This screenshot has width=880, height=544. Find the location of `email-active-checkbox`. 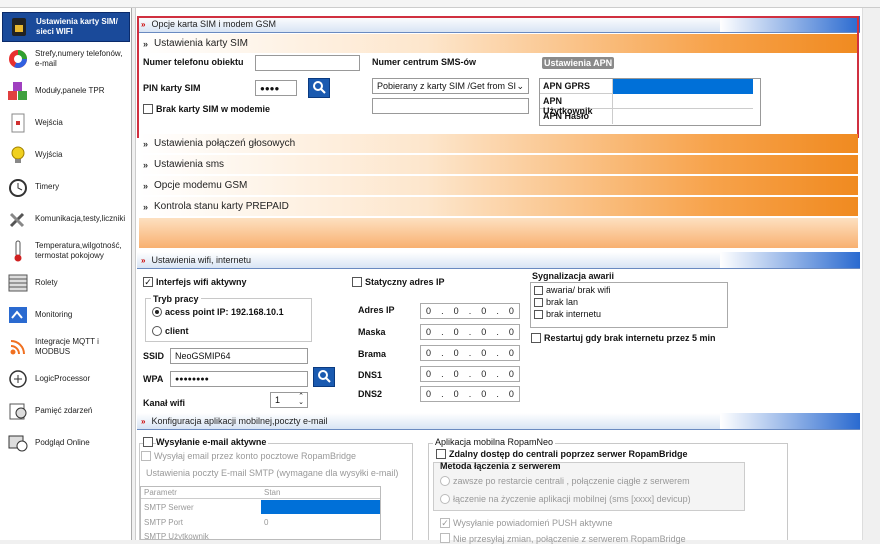

email-active-checkbox is located at coordinates (148, 442).